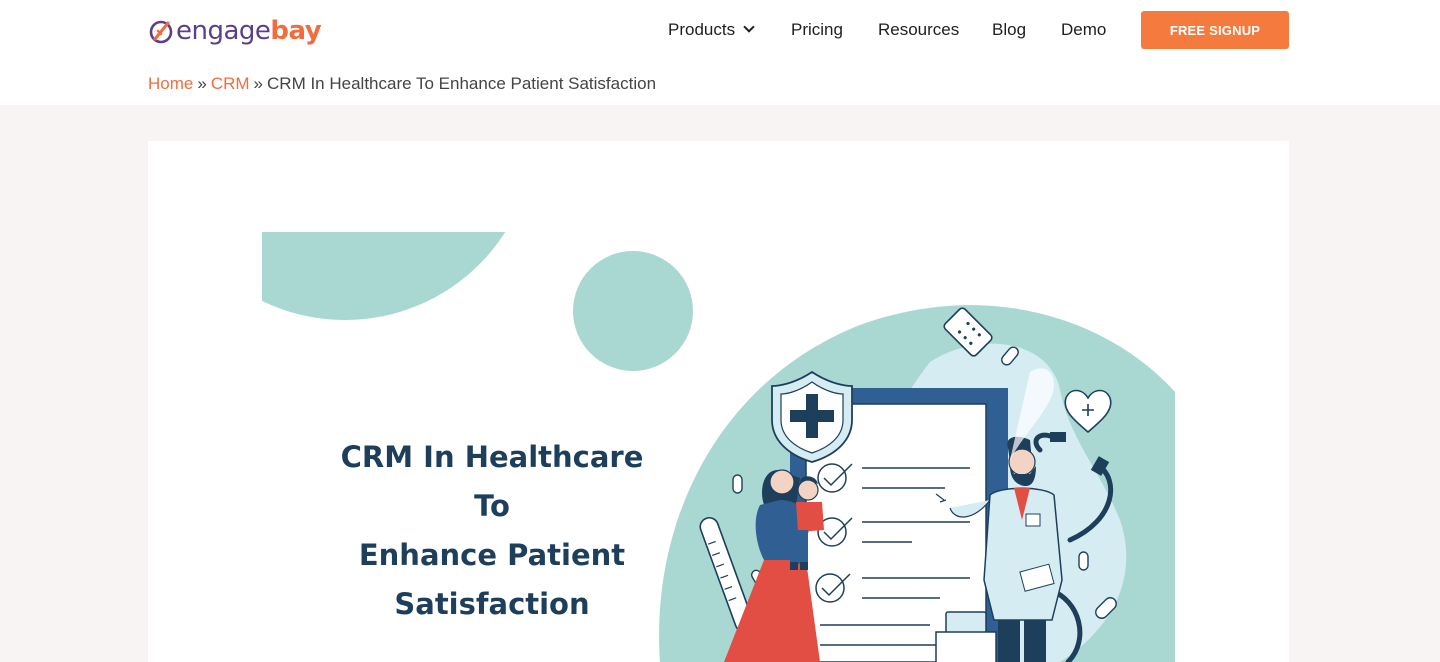  I want to click on stethoscope-earpiece, so click(1058, 437).